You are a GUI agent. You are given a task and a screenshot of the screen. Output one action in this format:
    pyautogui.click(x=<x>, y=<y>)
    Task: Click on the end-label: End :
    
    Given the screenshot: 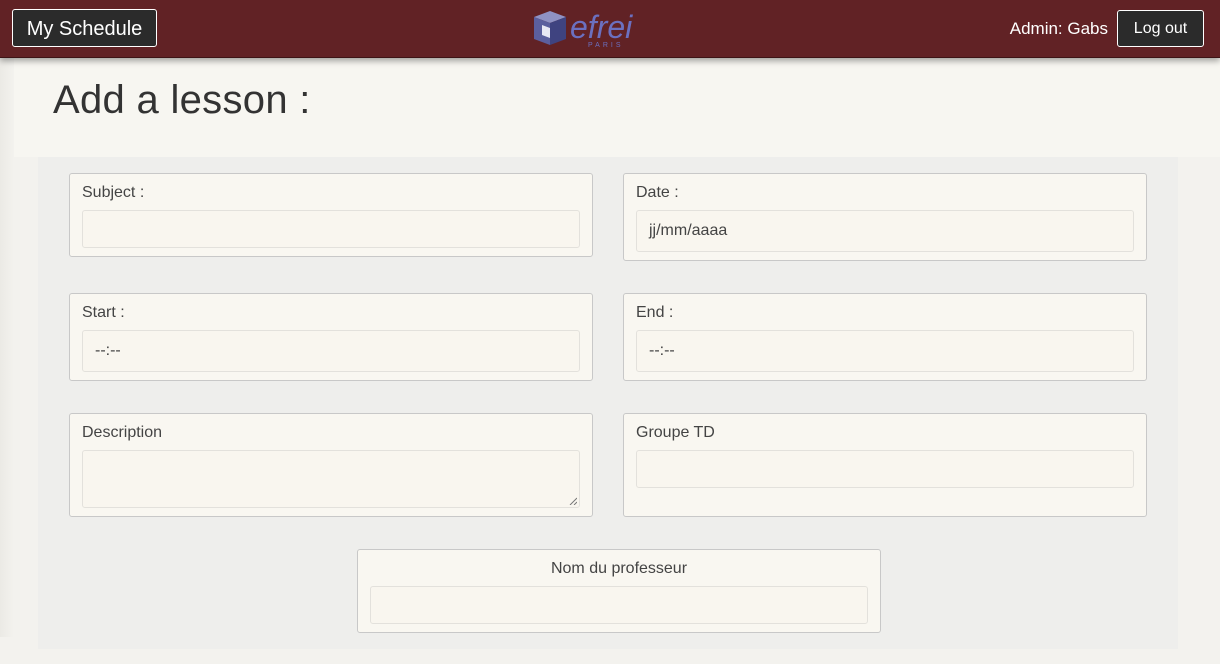 What is the action you would take?
    pyautogui.click(x=655, y=312)
    